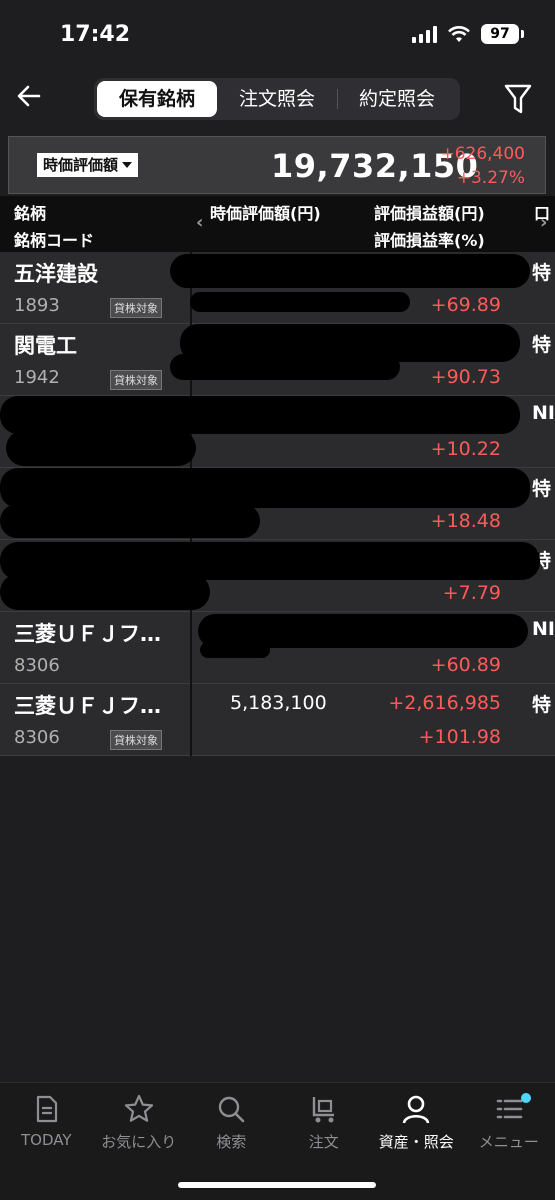 Image resolution: width=555 pixels, height=1200 pixels. Describe the element at coordinates (509, 1110) in the screenshot. I see `menu-list-icon` at that location.